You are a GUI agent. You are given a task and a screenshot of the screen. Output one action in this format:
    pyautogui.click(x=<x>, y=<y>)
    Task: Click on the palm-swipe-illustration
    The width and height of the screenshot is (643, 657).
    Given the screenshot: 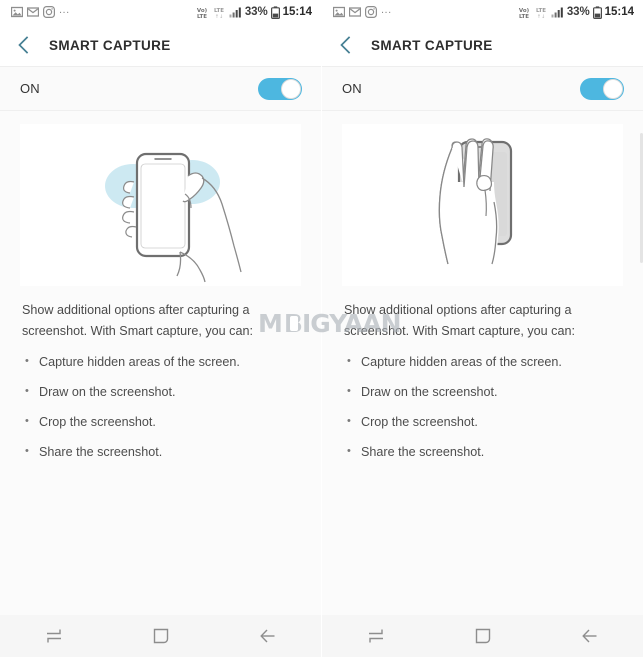 What is the action you would take?
    pyautogui.click(x=475, y=201)
    